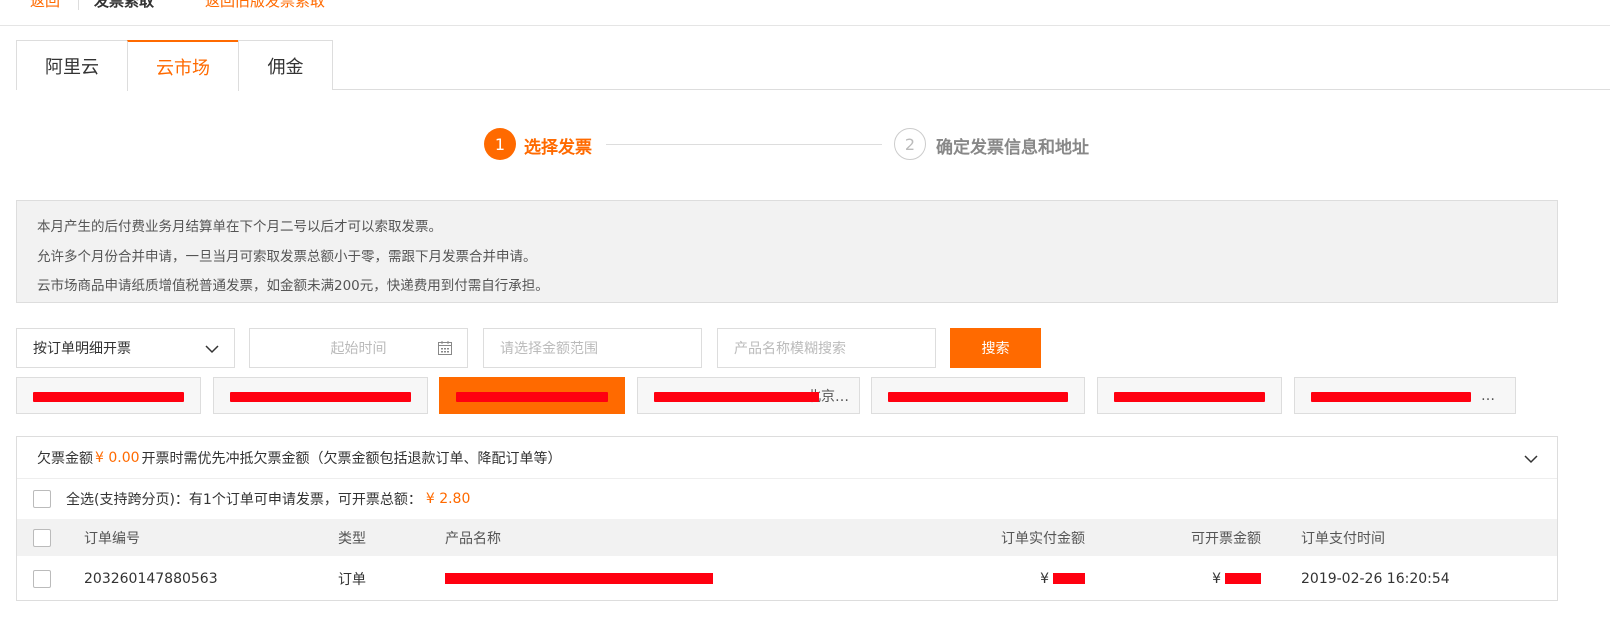 This screenshot has height=621, width=1610. What do you see at coordinates (1343, 538) in the screenshot?
I see `header-pay-time: 订单支付时间` at bounding box center [1343, 538].